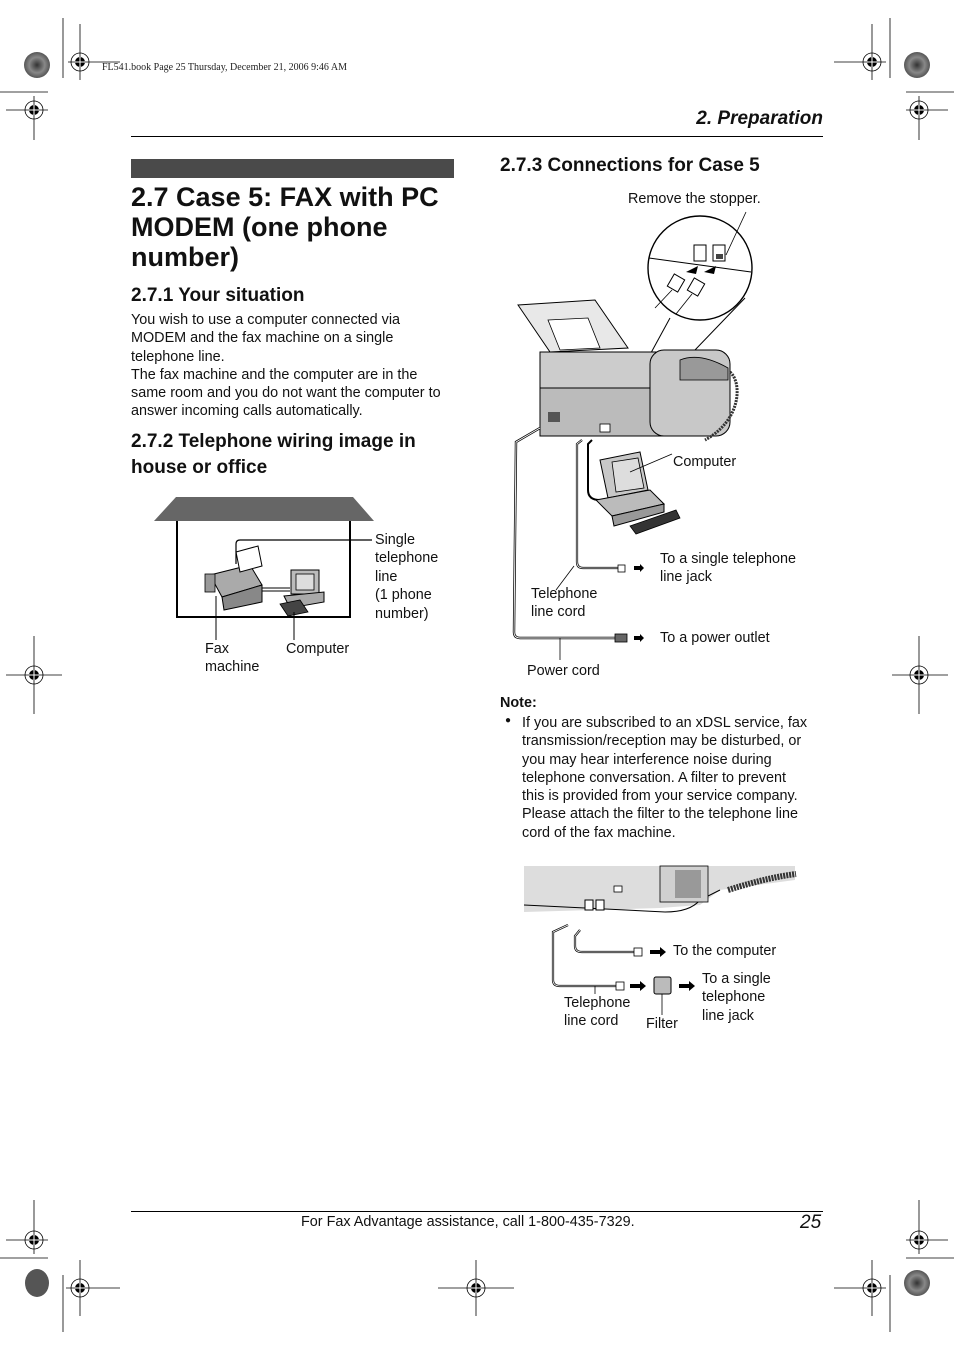  Describe the element at coordinates (597, 1012) in the screenshot. I see `label-filter-telephone-cord: Telephone line cord` at that location.